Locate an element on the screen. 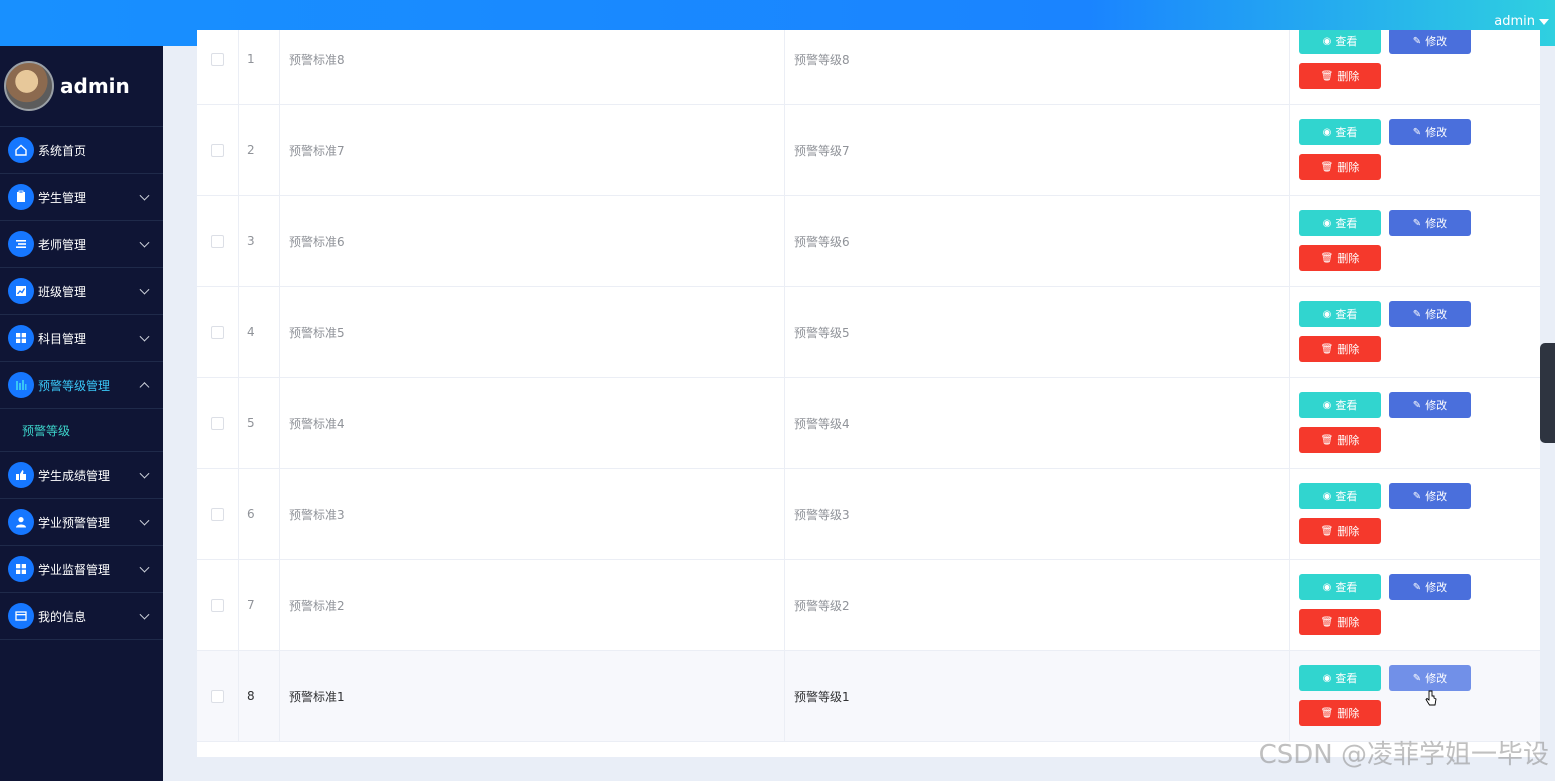 The image size is (1555, 781). sidebar-item-subjects: 科目管理 is located at coordinates (81, 338).